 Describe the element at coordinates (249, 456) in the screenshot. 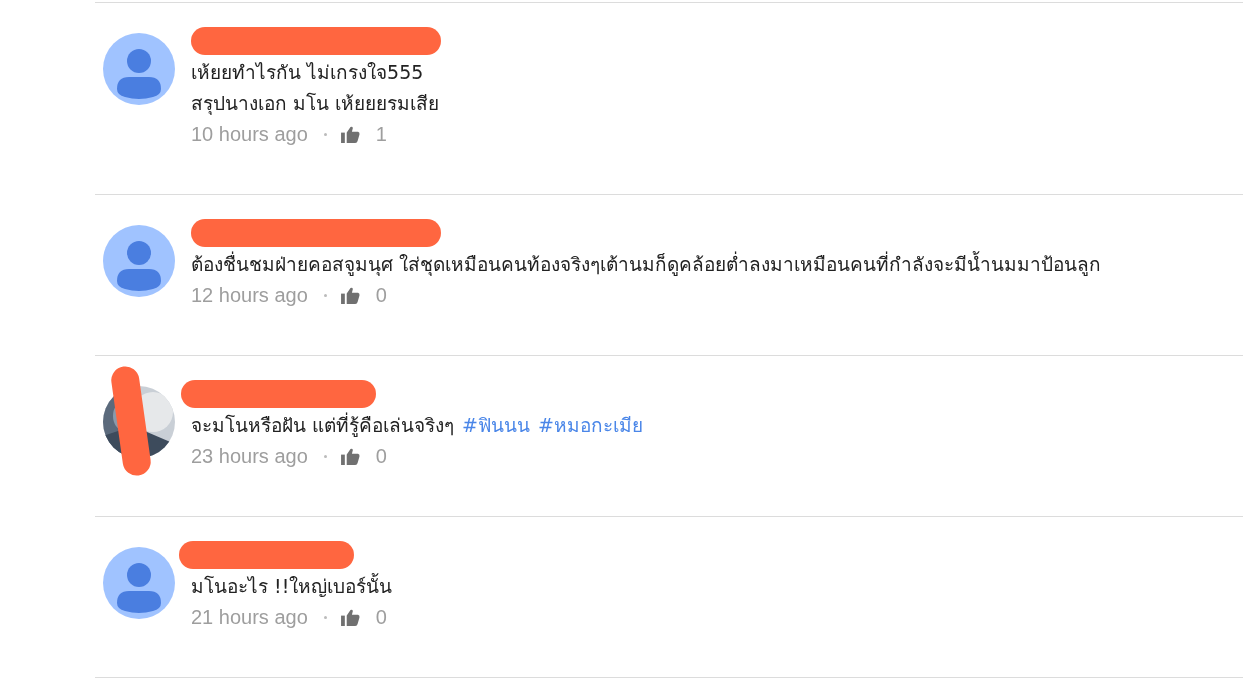

I see `timestamp: 23 hours ago` at that location.